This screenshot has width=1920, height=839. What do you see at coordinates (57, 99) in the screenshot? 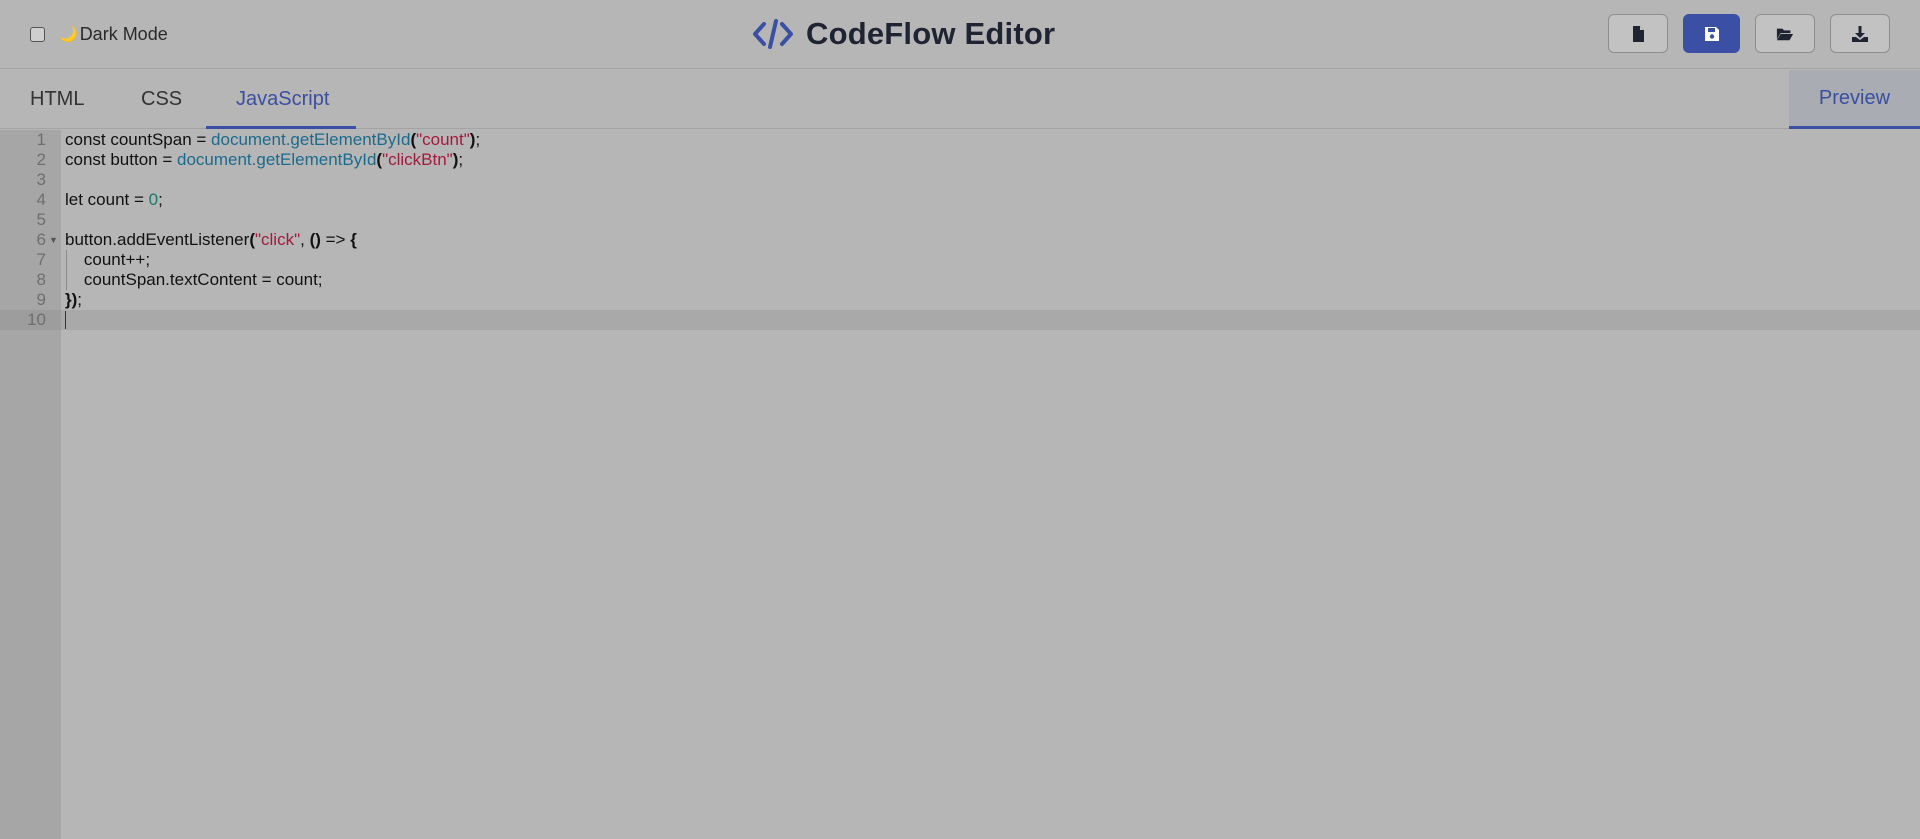
I see `tab-html: HTML` at bounding box center [57, 99].